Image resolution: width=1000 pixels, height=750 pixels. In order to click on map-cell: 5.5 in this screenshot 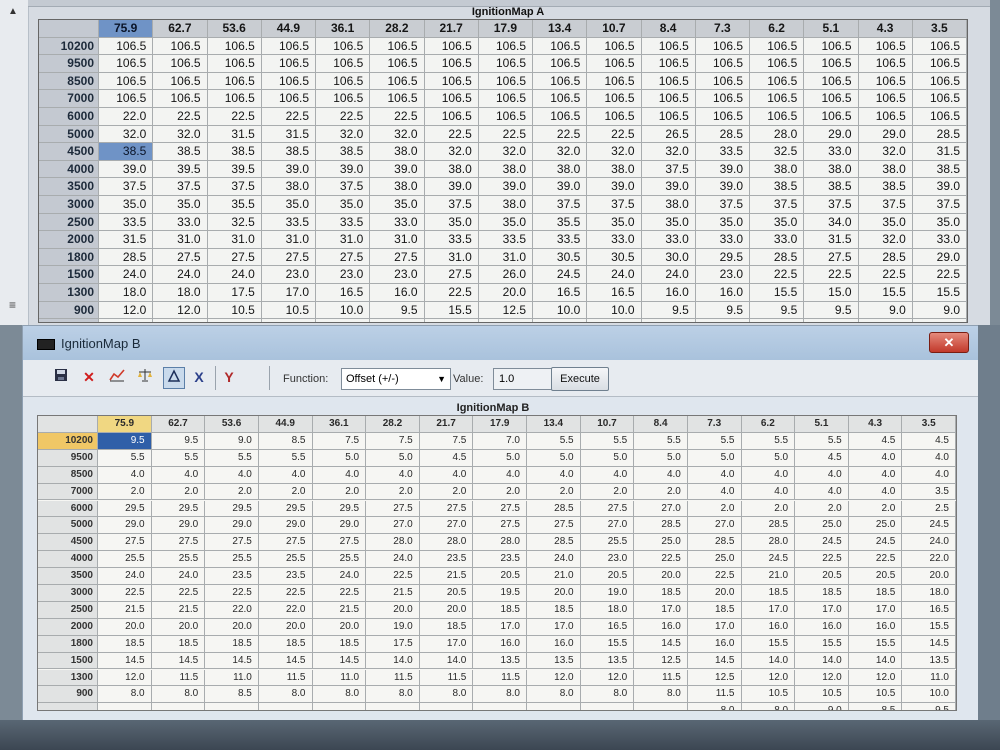, I will do `click(178, 458)`.